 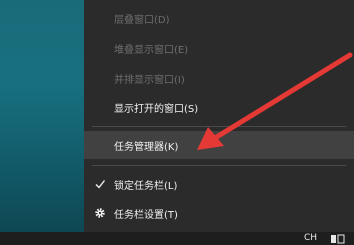 I want to click on menu-item-show-open-windows: 显示打开的窗口(S), so click(x=219, y=107).